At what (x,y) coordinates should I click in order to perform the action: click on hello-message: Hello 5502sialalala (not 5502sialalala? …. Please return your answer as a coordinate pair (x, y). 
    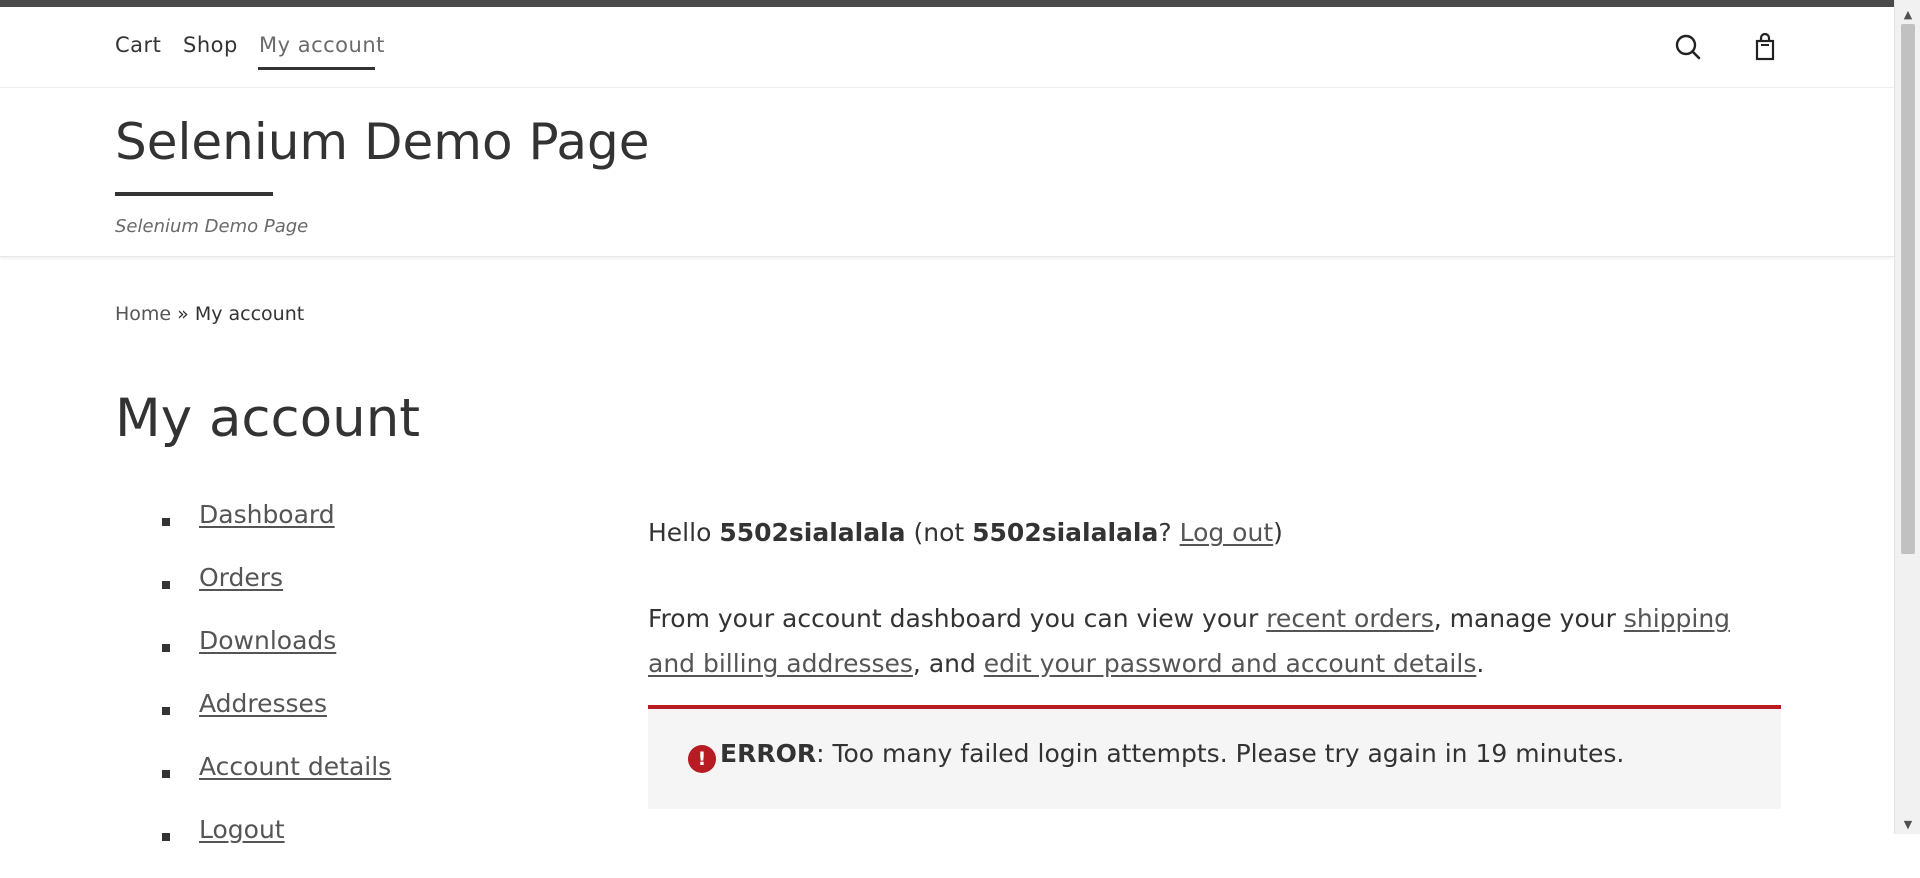
    Looking at the image, I should click on (965, 532).